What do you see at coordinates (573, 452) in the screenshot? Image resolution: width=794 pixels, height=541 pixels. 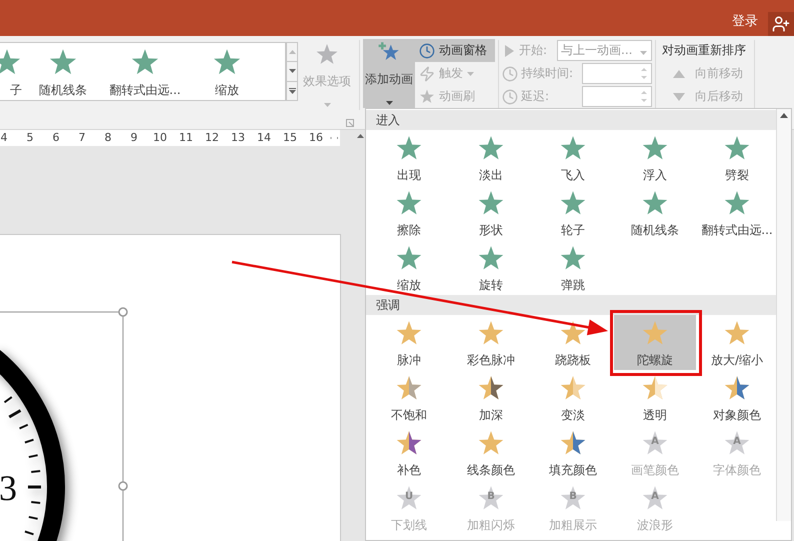 I see `animation-option: 填充颜色` at bounding box center [573, 452].